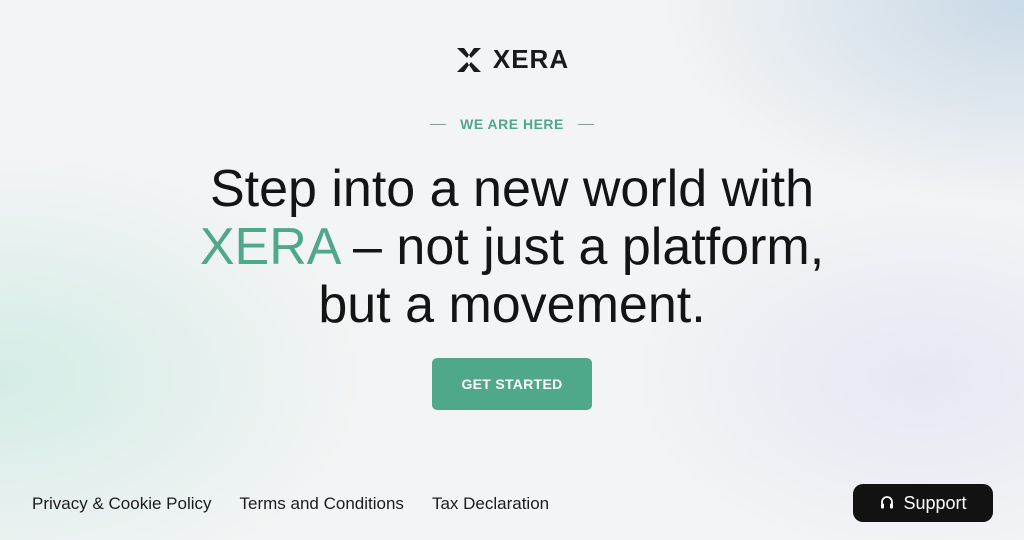 The height and width of the screenshot is (540, 1024). What do you see at coordinates (887, 502) in the screenshot?
I see `headset-icon` at bounding box center [887, 502].